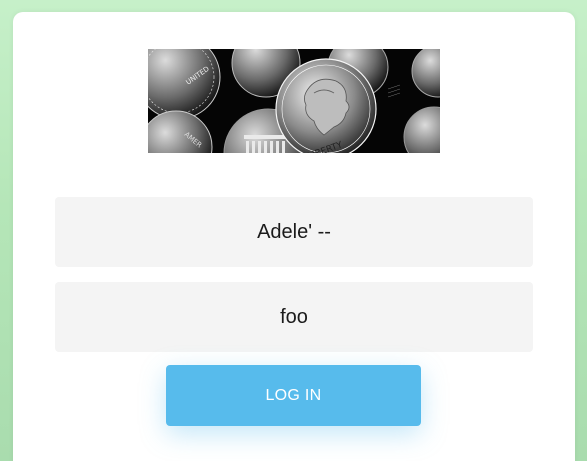 The height and width of the screenshot is (461, 587). I want to click on coins-banner-image: LIBERTY UNITED AMER, so click(294, 101).